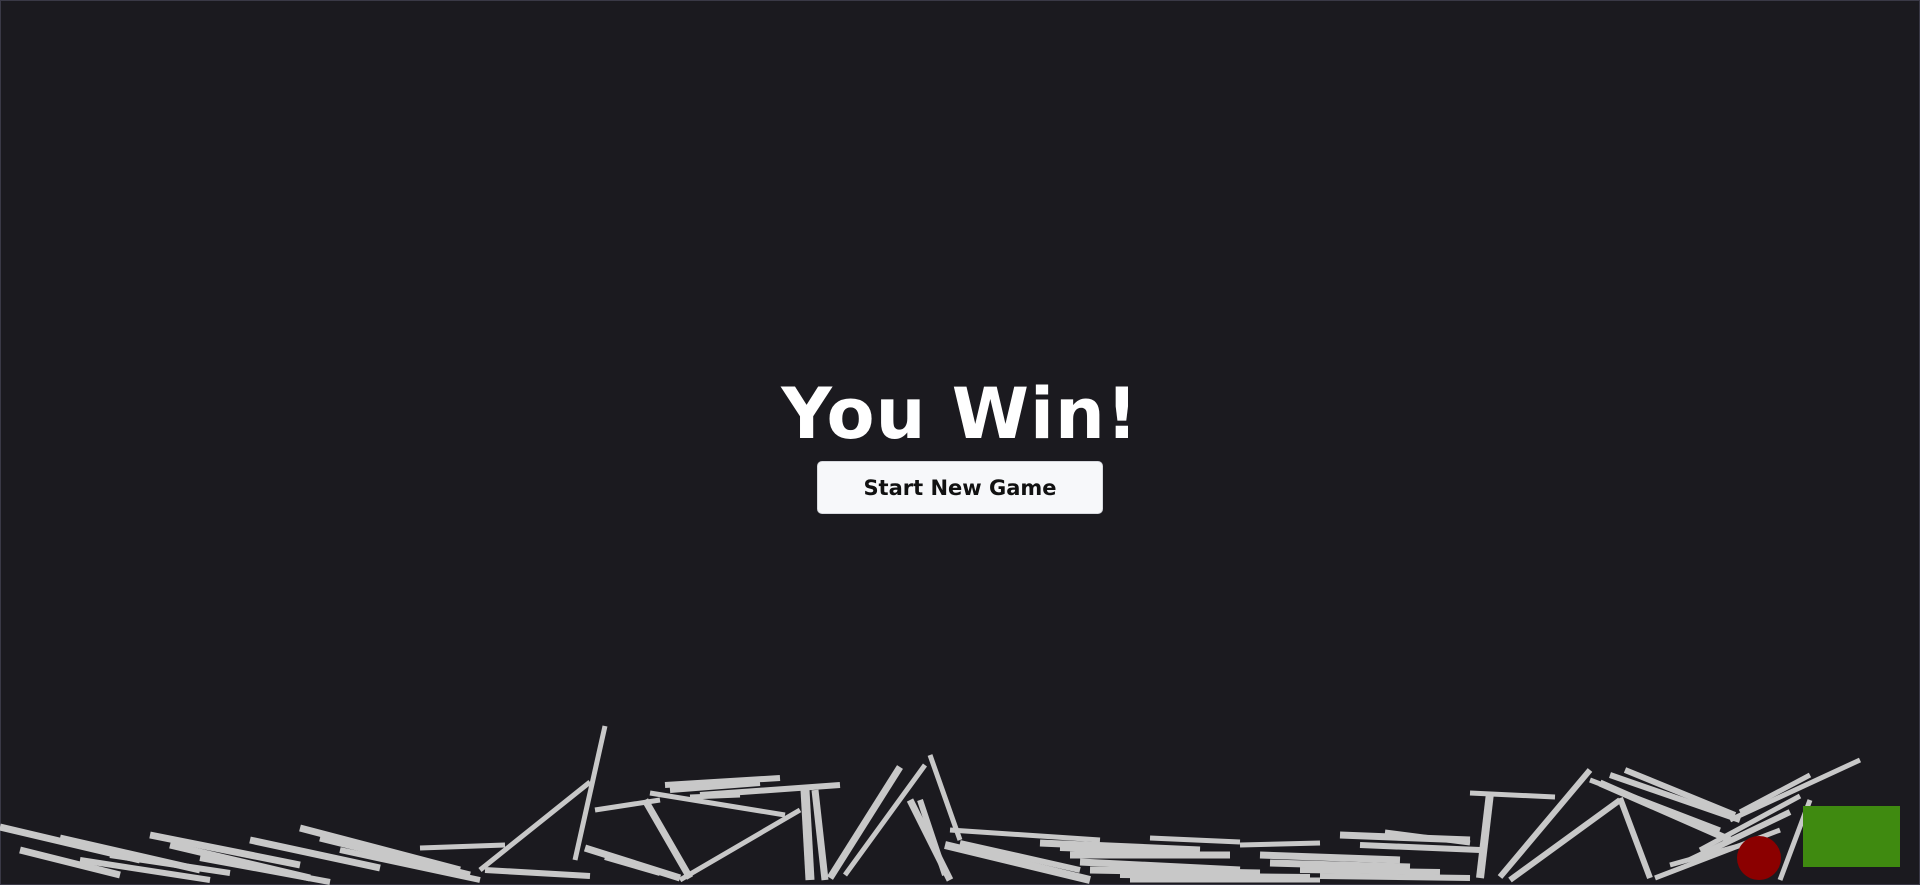 This screenshot has width=1920, height=885. What do you see at coordinates (960, 487) in the screenshot?
I see `start-new-game-button: Start New Game` at bounding box center [960, 487].